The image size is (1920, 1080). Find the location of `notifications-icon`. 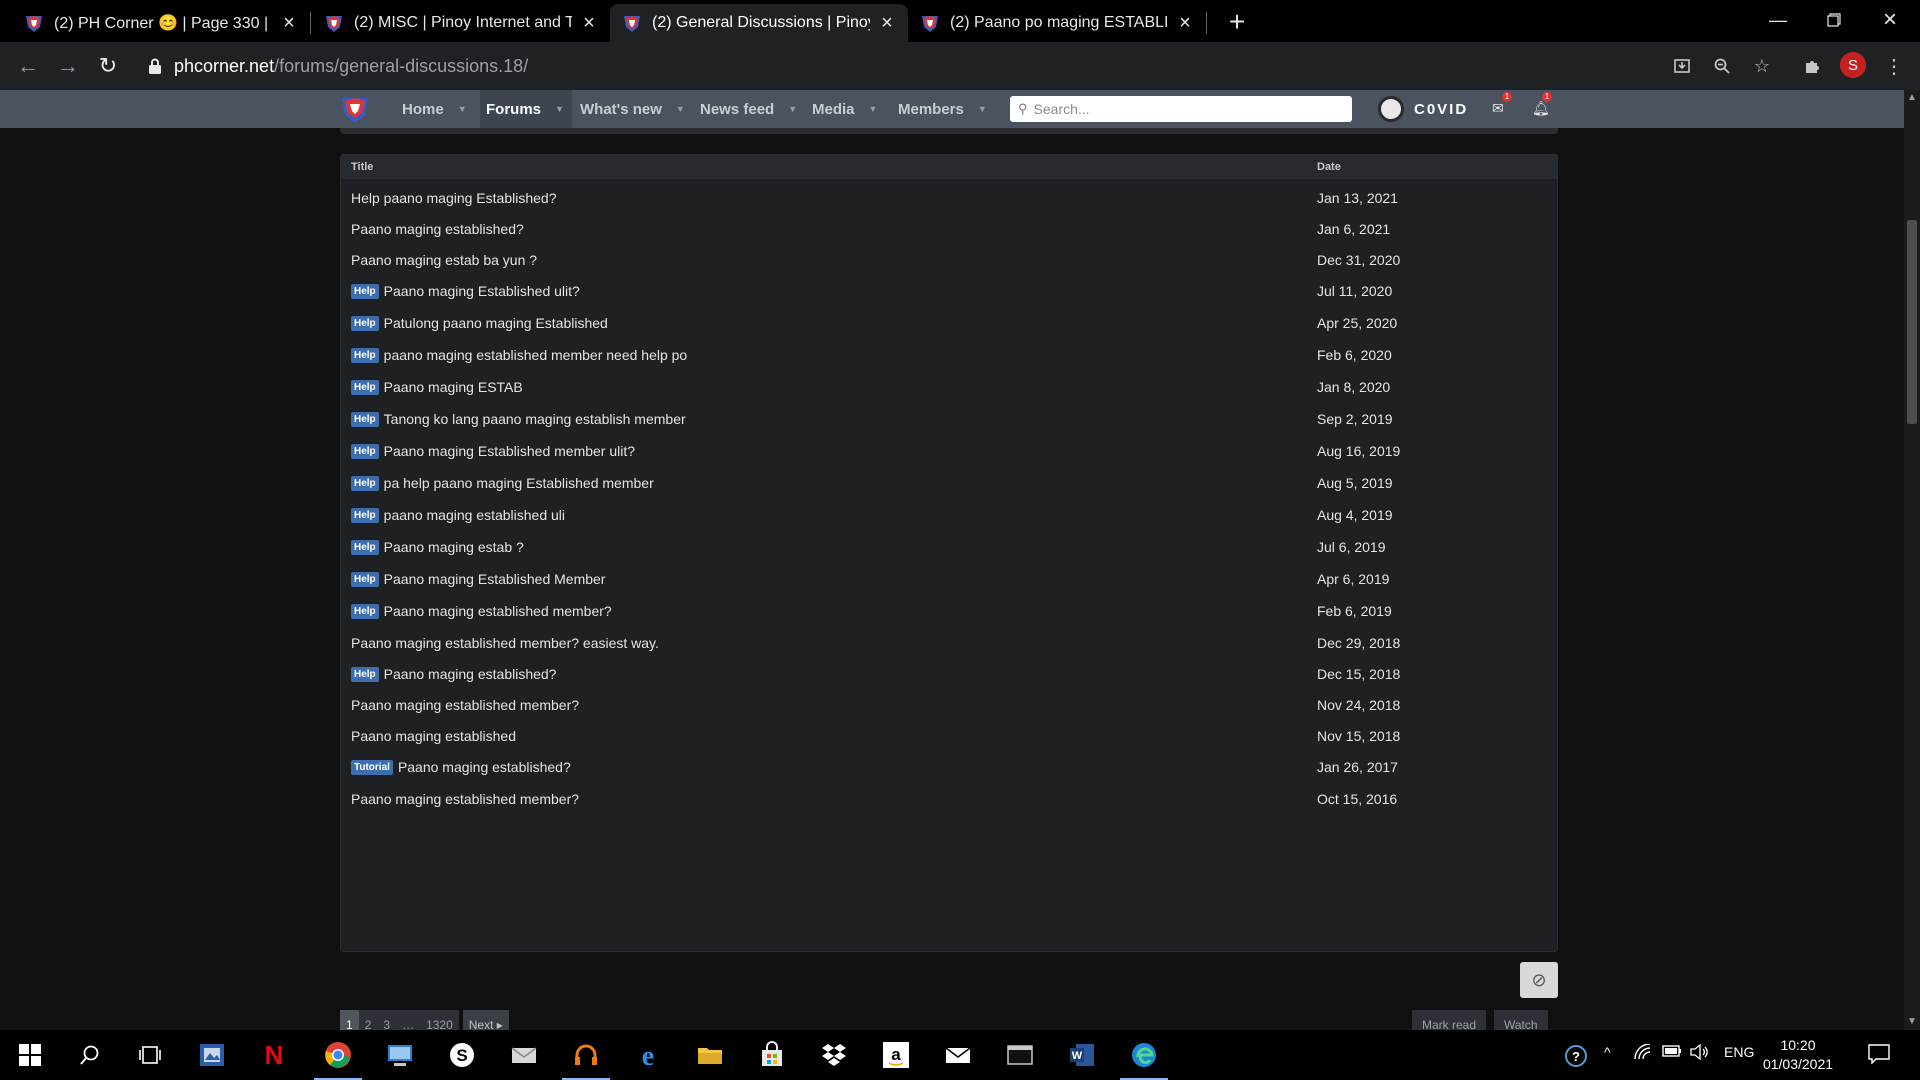

notifications-icon is located at coordinates (1879, 1055).